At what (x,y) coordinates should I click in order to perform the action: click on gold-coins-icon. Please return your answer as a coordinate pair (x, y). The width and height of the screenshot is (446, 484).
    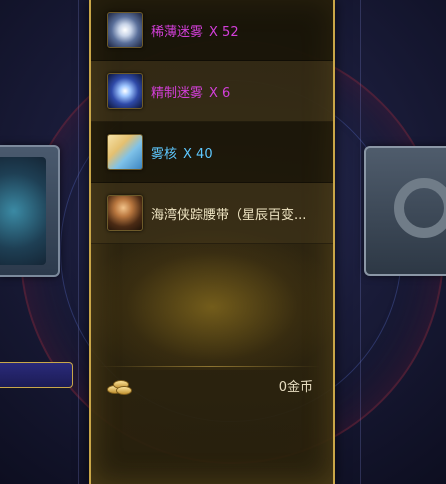
    Looking at the image, I should click on (119, 386).